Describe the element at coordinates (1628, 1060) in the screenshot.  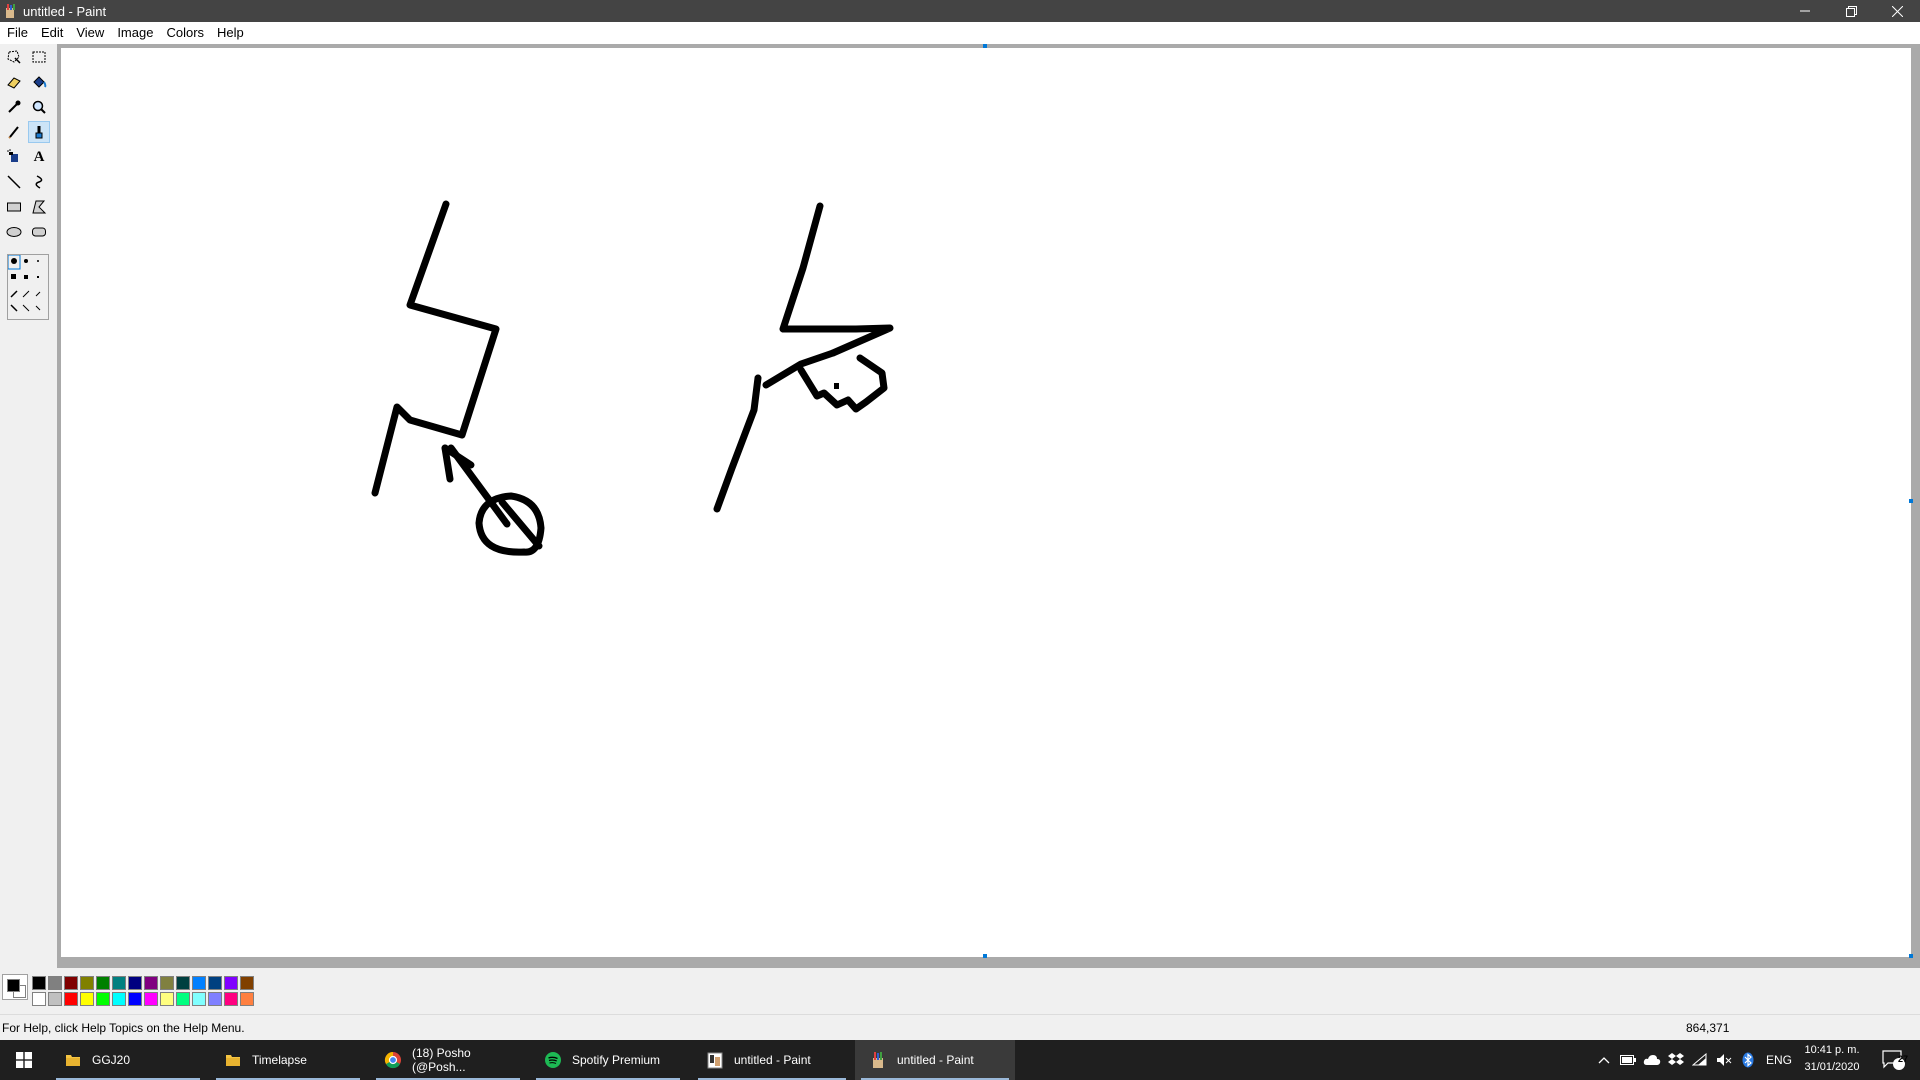
I see `tray-battery` at that location.